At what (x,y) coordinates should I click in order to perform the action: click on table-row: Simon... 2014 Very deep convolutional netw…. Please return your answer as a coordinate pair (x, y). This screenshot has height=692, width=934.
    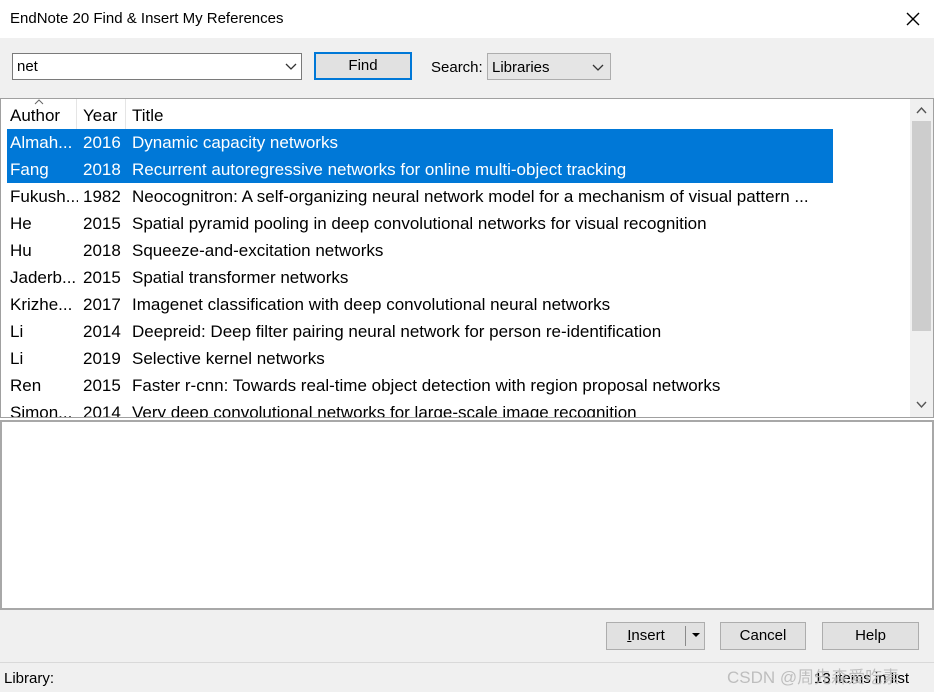
    Looking at the image, I should click on (420, 408).